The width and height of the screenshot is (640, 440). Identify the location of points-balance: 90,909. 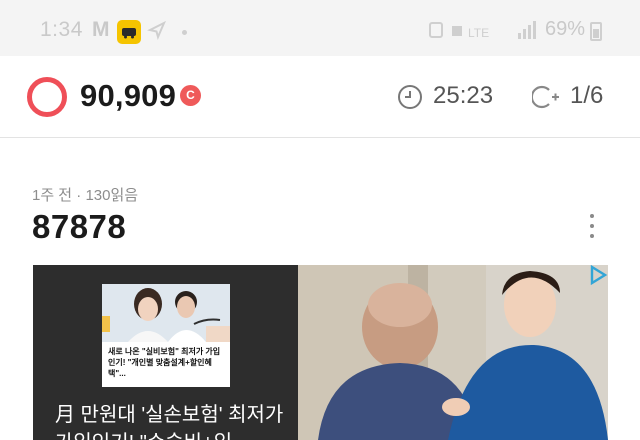
(128, 95).